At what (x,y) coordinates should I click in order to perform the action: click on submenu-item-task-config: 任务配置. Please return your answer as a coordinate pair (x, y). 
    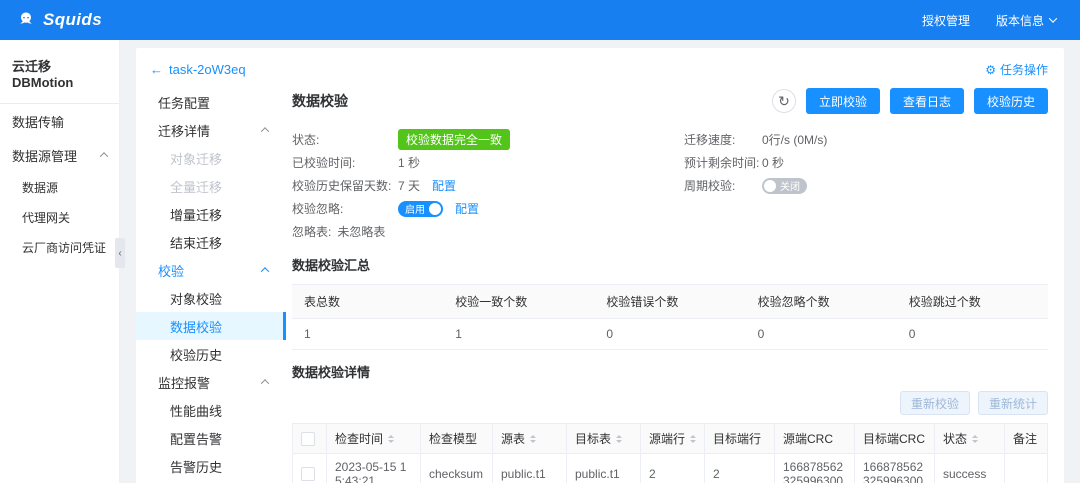
    Looking at the image, I should click on (211, 102).